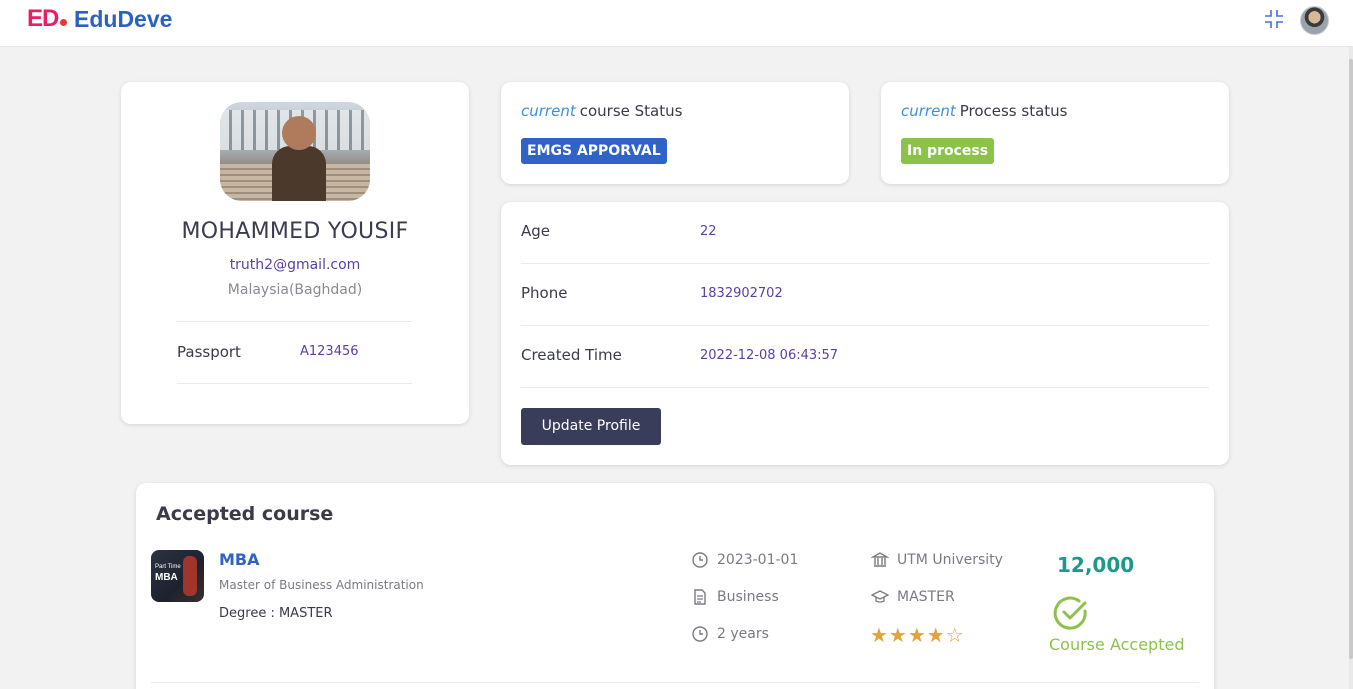 This screenshot has width=1353, height=689. What do you see at coordinates (743, 634) in the screenshot?
I see `course-duration: 2 years` at bounding box center [743, 634].